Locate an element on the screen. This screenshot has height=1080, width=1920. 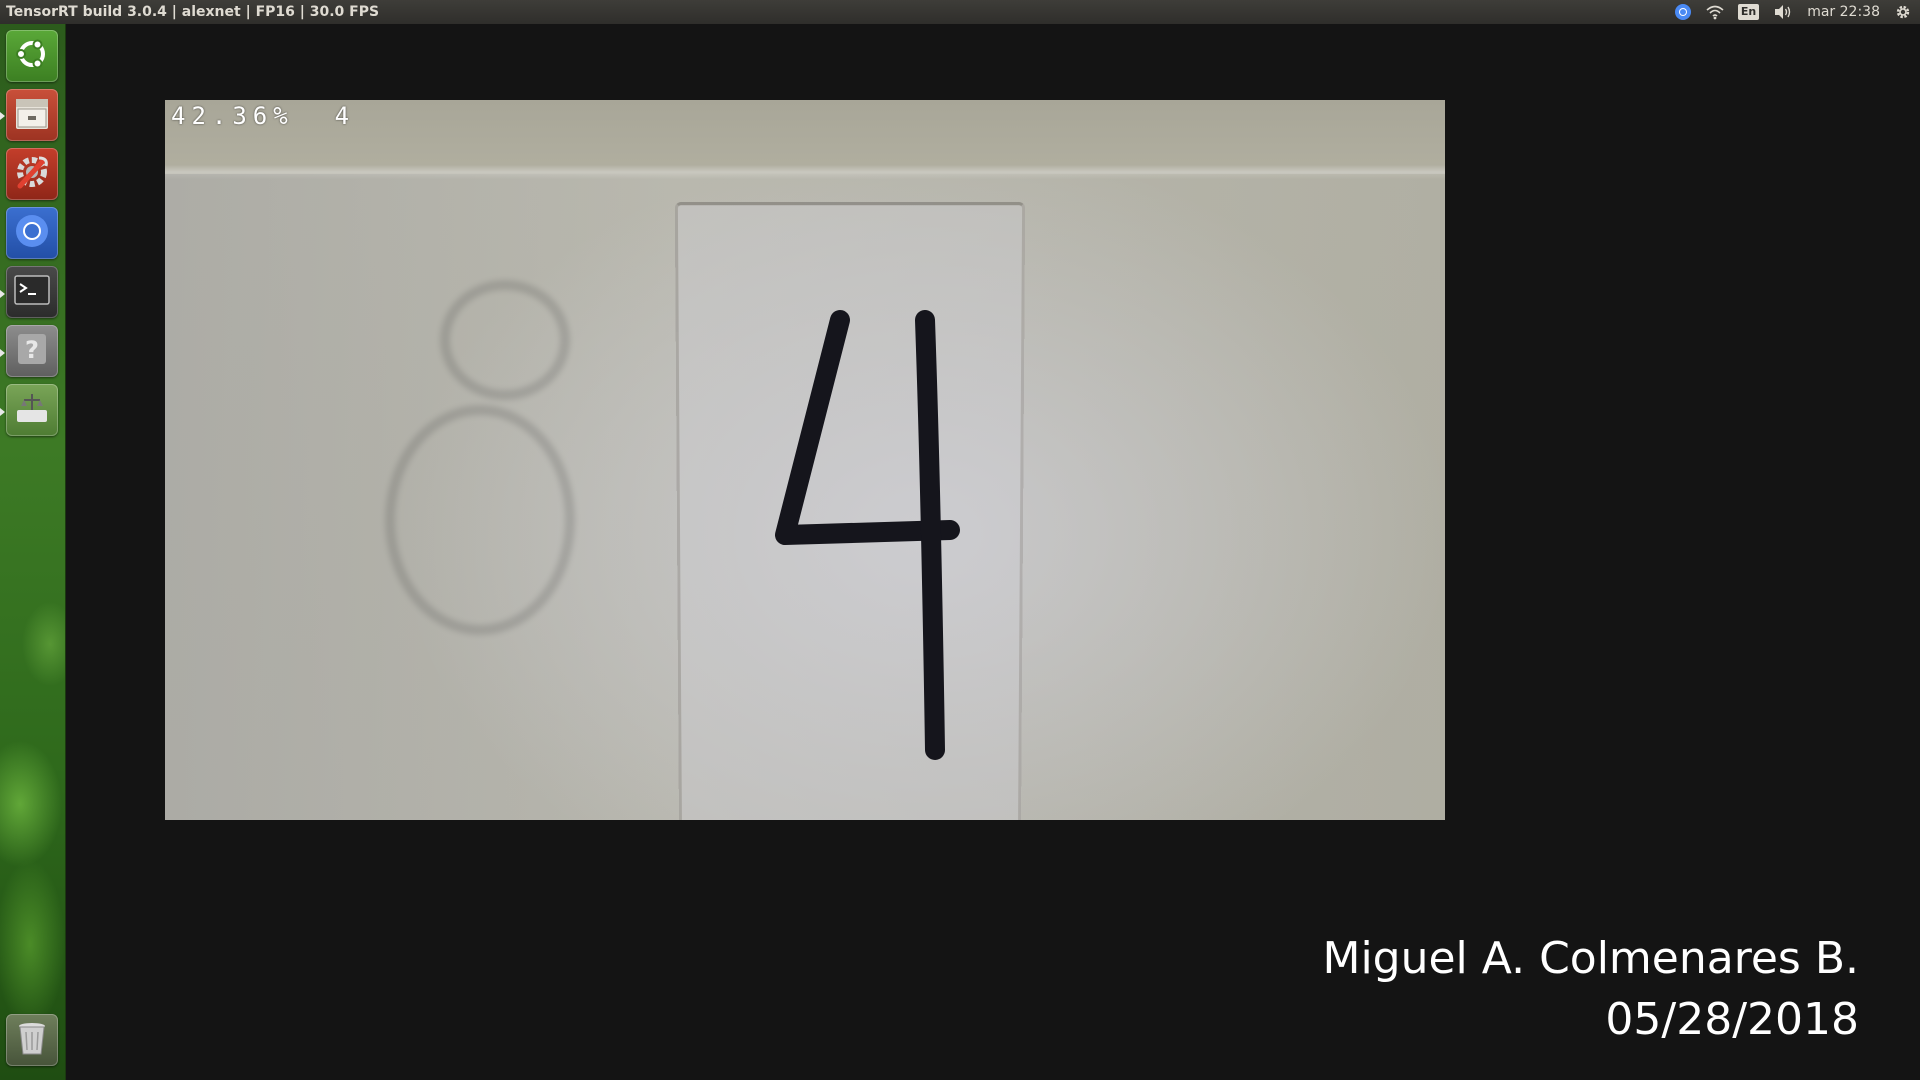
indicator-area: En mar 22:38 is located at coordinates (1797, 12).